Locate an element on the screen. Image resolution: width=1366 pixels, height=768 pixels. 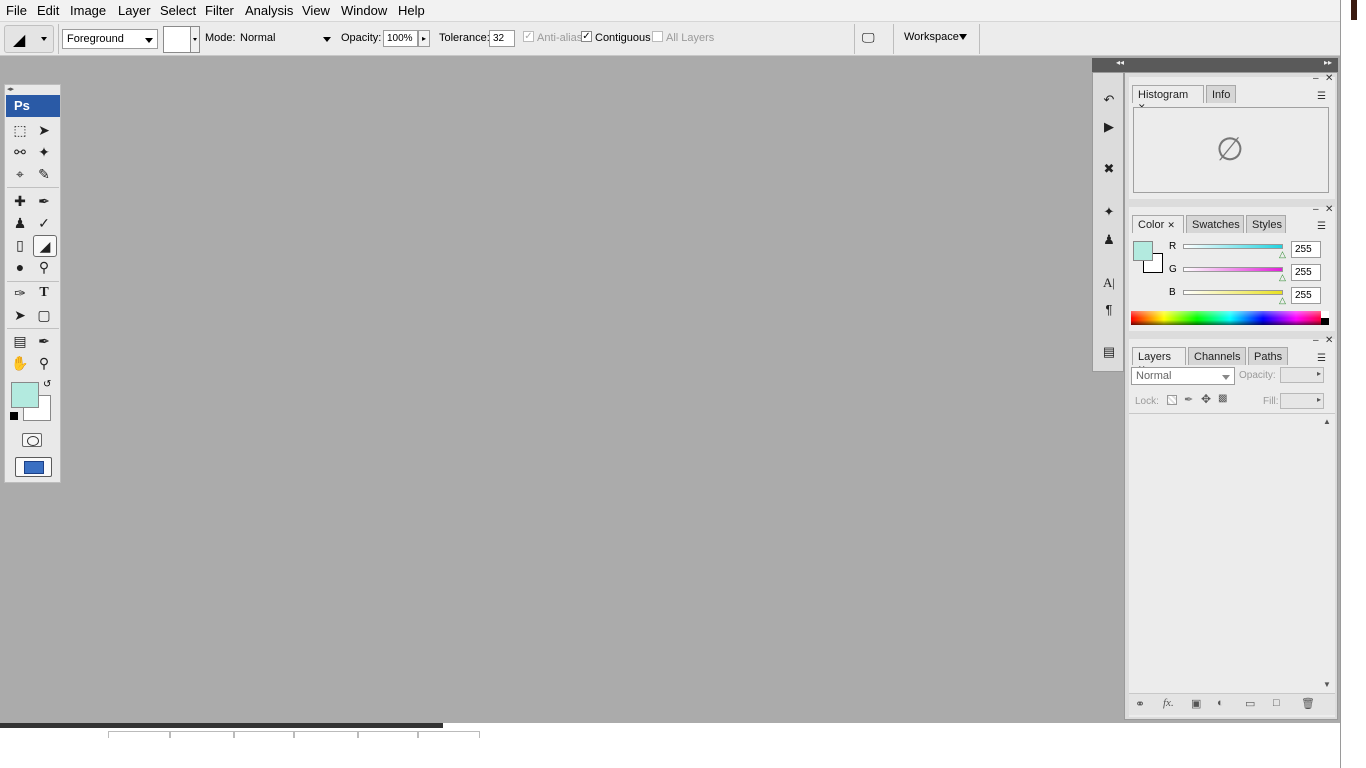
tab-layers: Layers ✕ is located at coordinates (1159, 360).